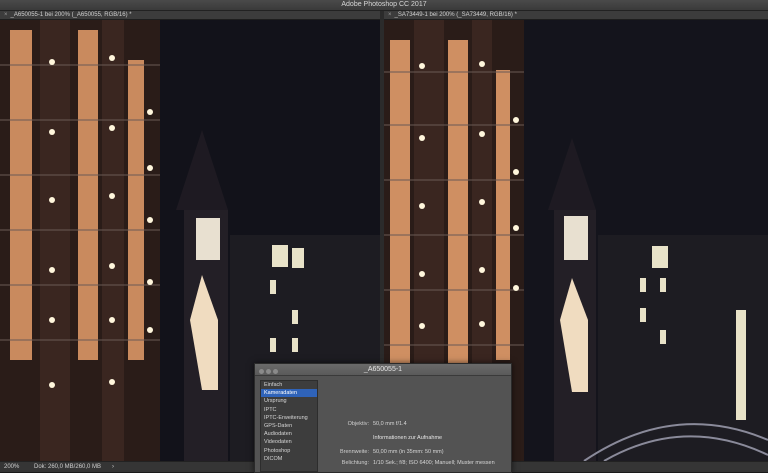  I want to click on focal-row: Brennweite: 50,00 mm (in 35mm: 50 mm), so click(415, 452).